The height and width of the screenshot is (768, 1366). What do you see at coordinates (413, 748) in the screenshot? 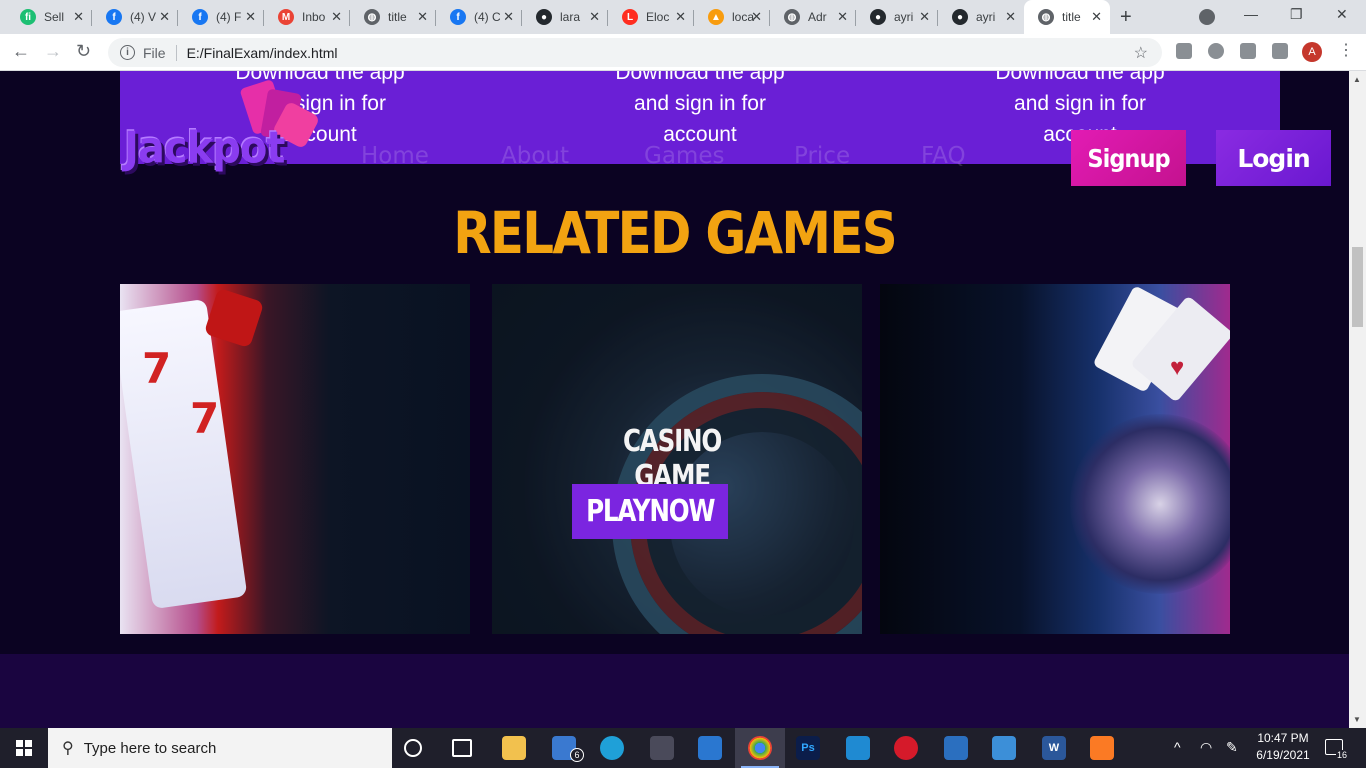
I see `cortana-icon` at bounding box center [413, 748].